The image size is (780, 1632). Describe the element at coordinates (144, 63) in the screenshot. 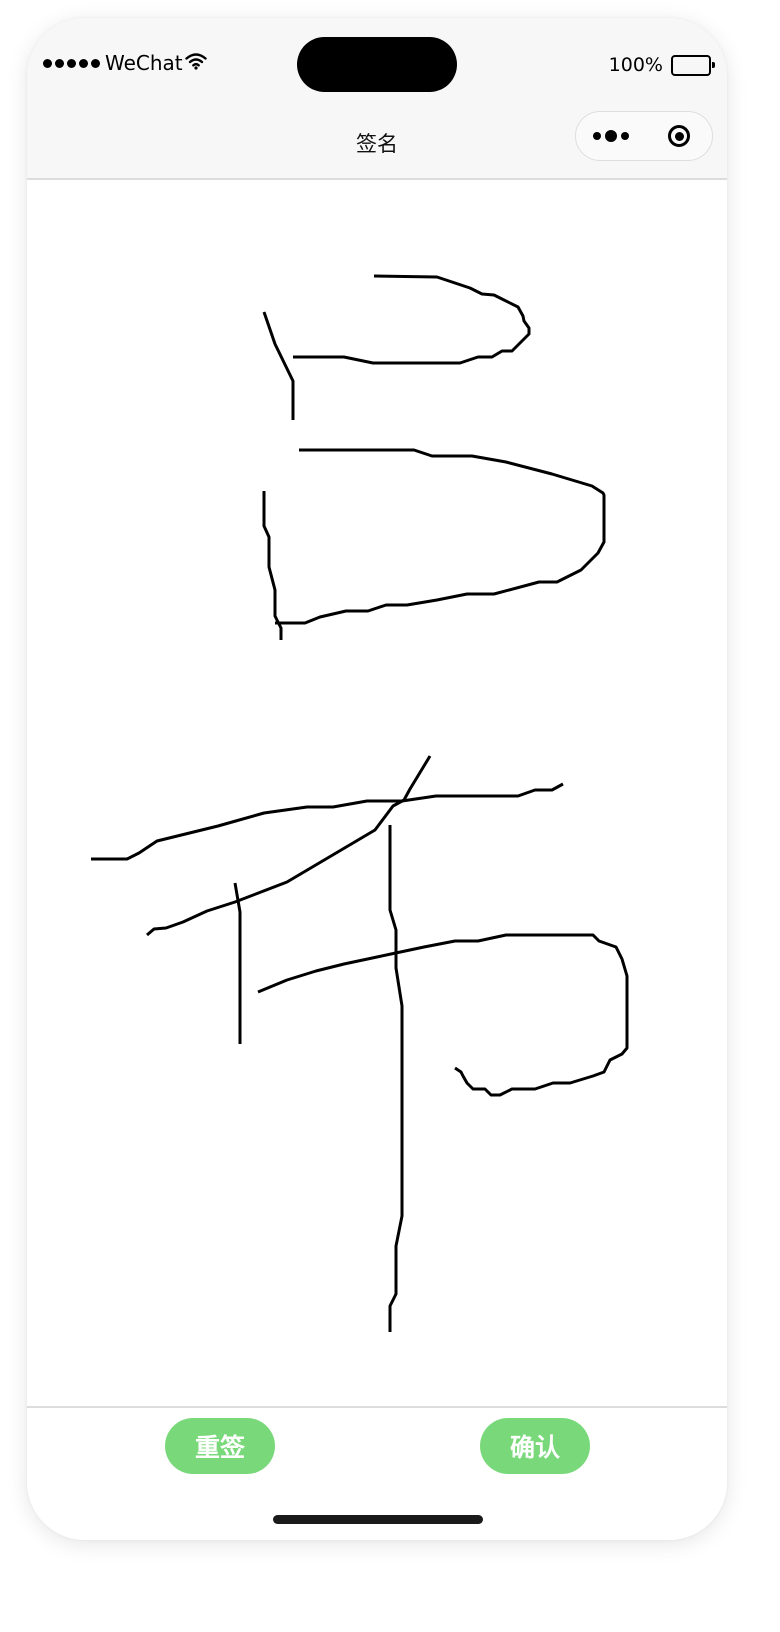

I see `carrier-name: WeChat` at that location.